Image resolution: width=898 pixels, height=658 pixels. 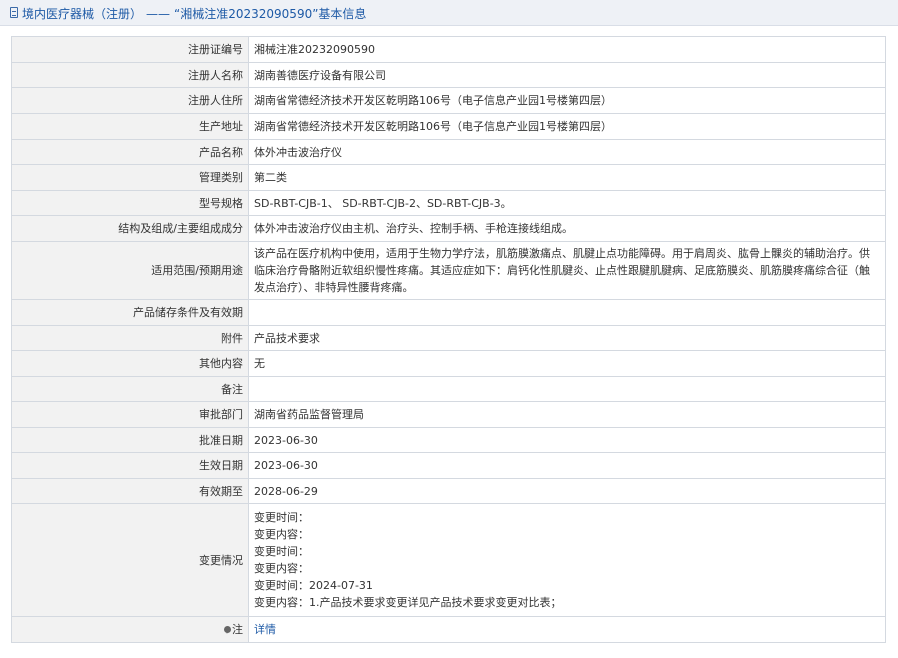 I want to click on row-value: 2028-06-29, so click(x=567, y=491).